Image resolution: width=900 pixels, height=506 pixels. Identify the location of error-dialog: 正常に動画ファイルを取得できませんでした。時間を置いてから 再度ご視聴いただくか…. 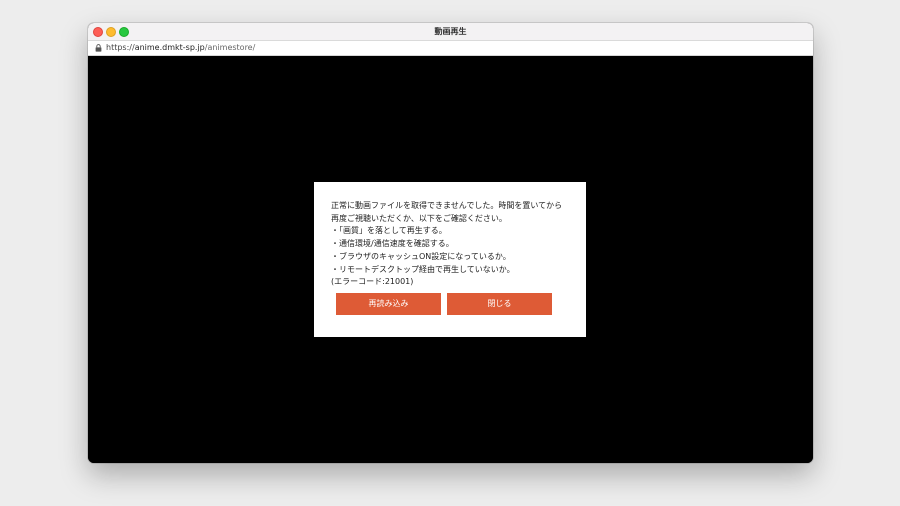
(450, 259).